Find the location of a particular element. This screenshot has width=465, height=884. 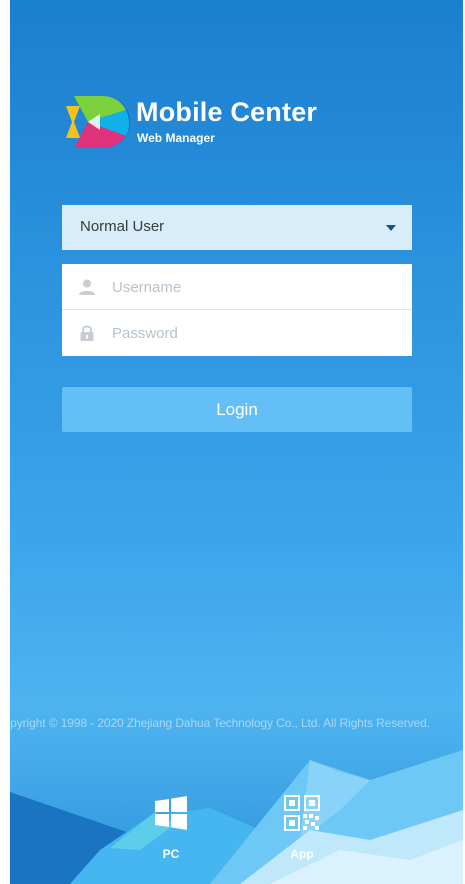

password-field is located at coordinates (237, 333).